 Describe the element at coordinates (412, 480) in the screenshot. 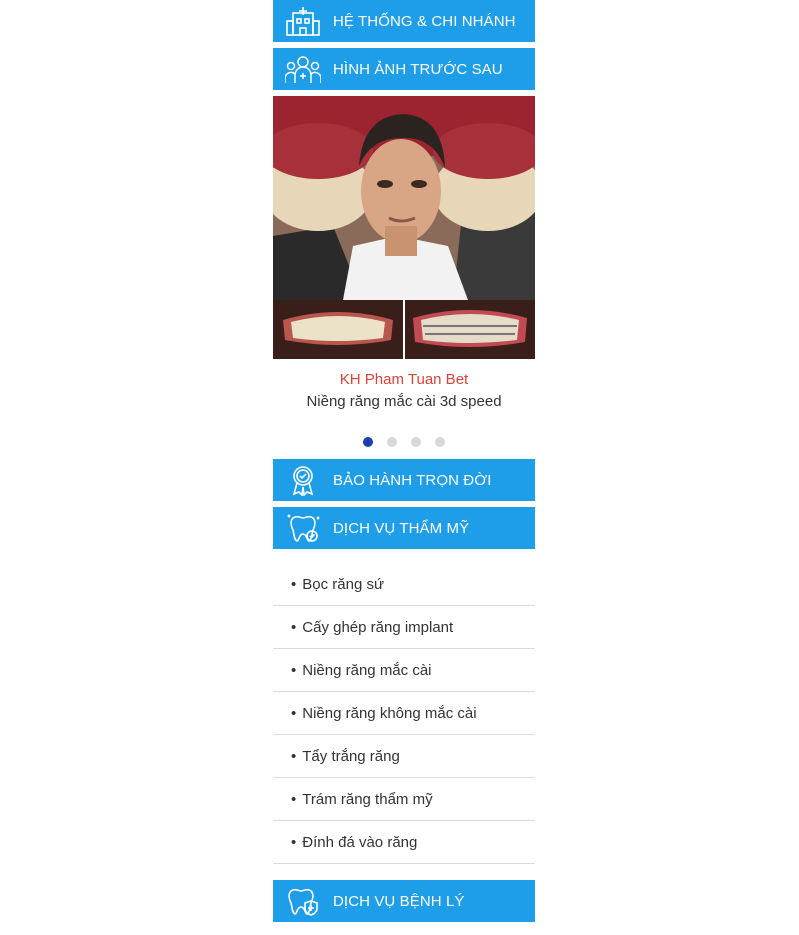

I see `warranty-label: BẢO HÀNH TRỌN ĐỜI` at that location.